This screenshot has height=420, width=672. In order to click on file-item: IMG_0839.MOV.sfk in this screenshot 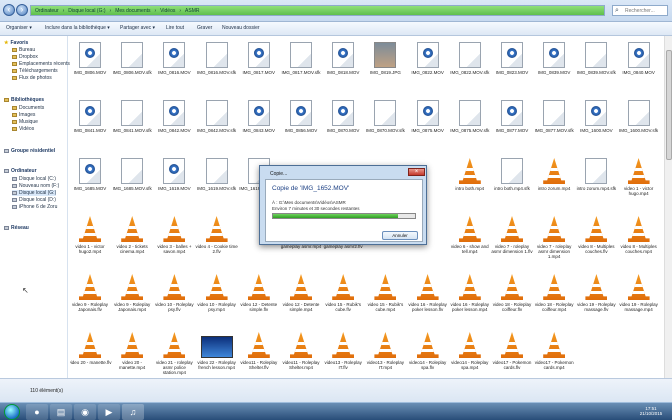, I will do `click(596, 60)`.